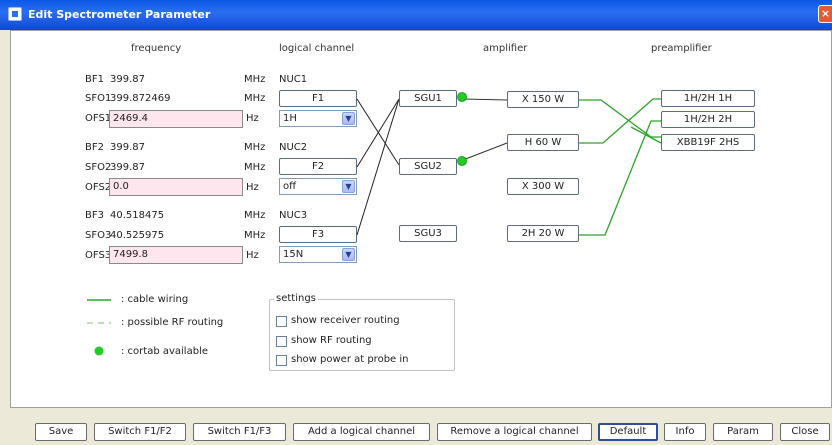 Image resolution: width=832 pixels, height=445 pixels. What do you see at coordinates (825, 14) in the screenshot?
I see `close-window-icon: ×` at bounding box center [825, 14].